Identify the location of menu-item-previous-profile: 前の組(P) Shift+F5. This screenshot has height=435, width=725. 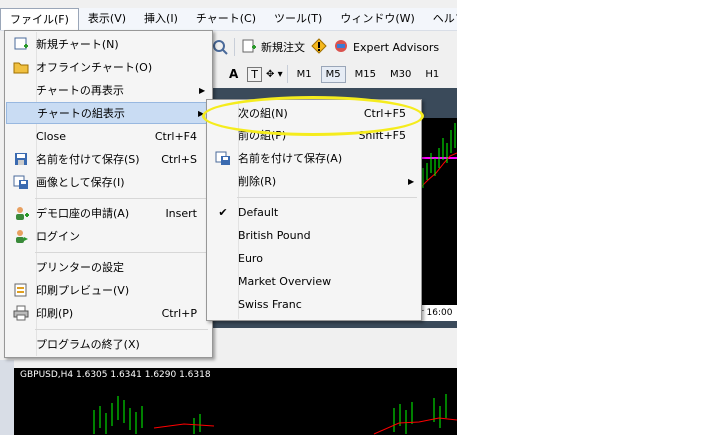
(314, 135).